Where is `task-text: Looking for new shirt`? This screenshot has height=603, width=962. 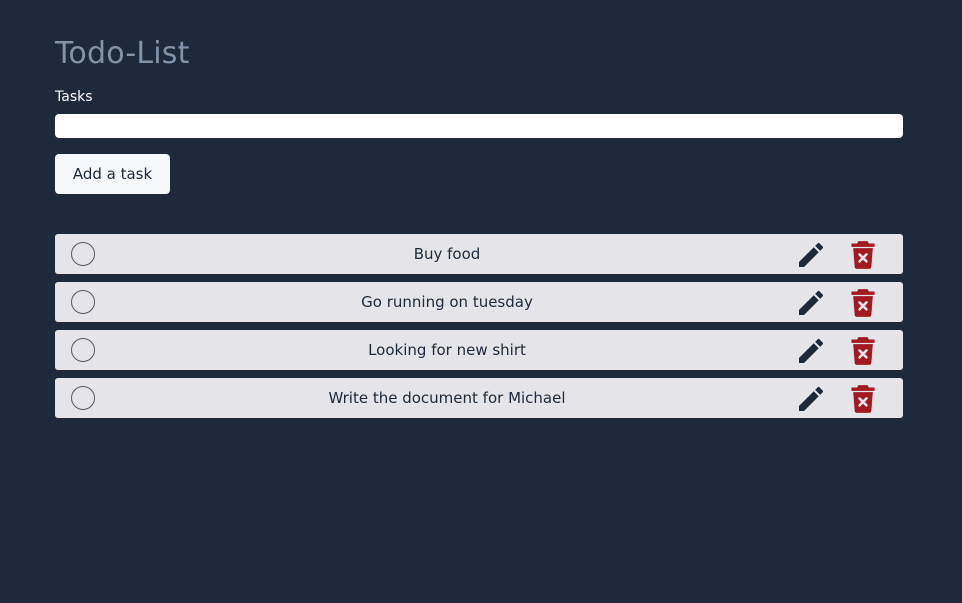
task-text: Looking for new shirt is located at coordinates (447, 350).